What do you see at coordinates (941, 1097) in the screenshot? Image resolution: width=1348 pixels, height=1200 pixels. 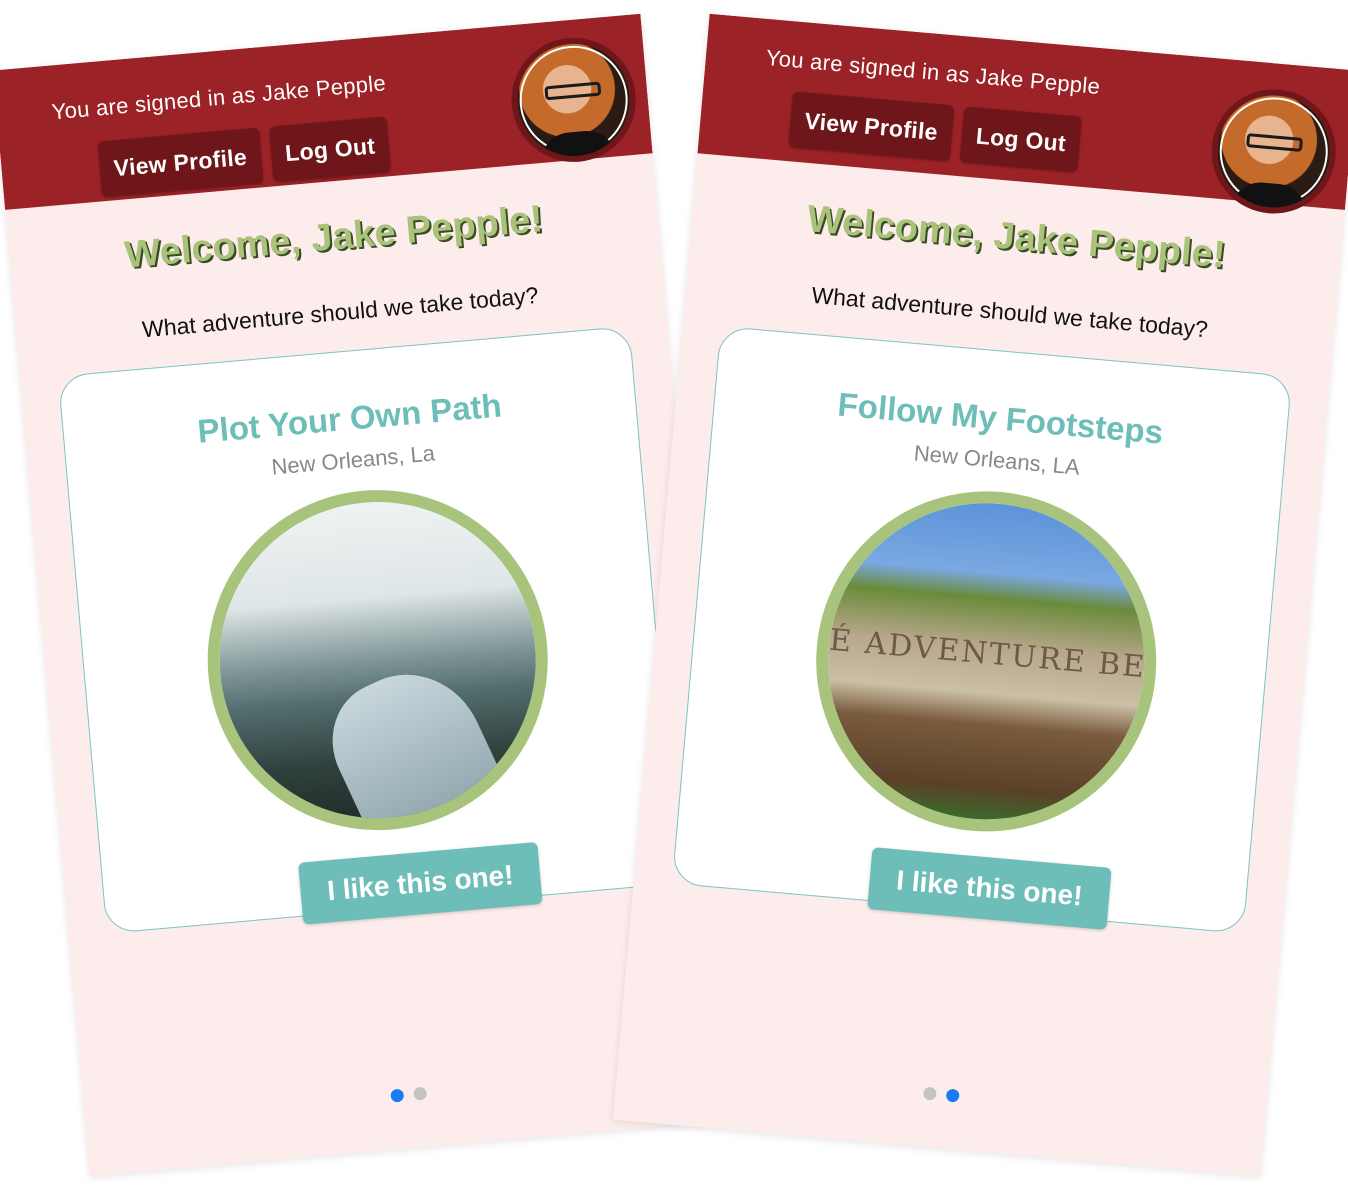 I see `page-indicator` at bounding box center [941, 1097].